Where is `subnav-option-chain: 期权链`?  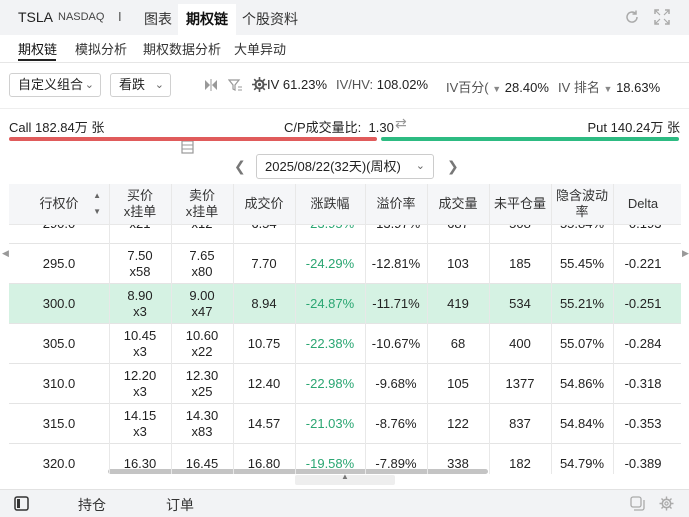
subnav-option-chain: 期权链 is located at coordinates (37, 48).